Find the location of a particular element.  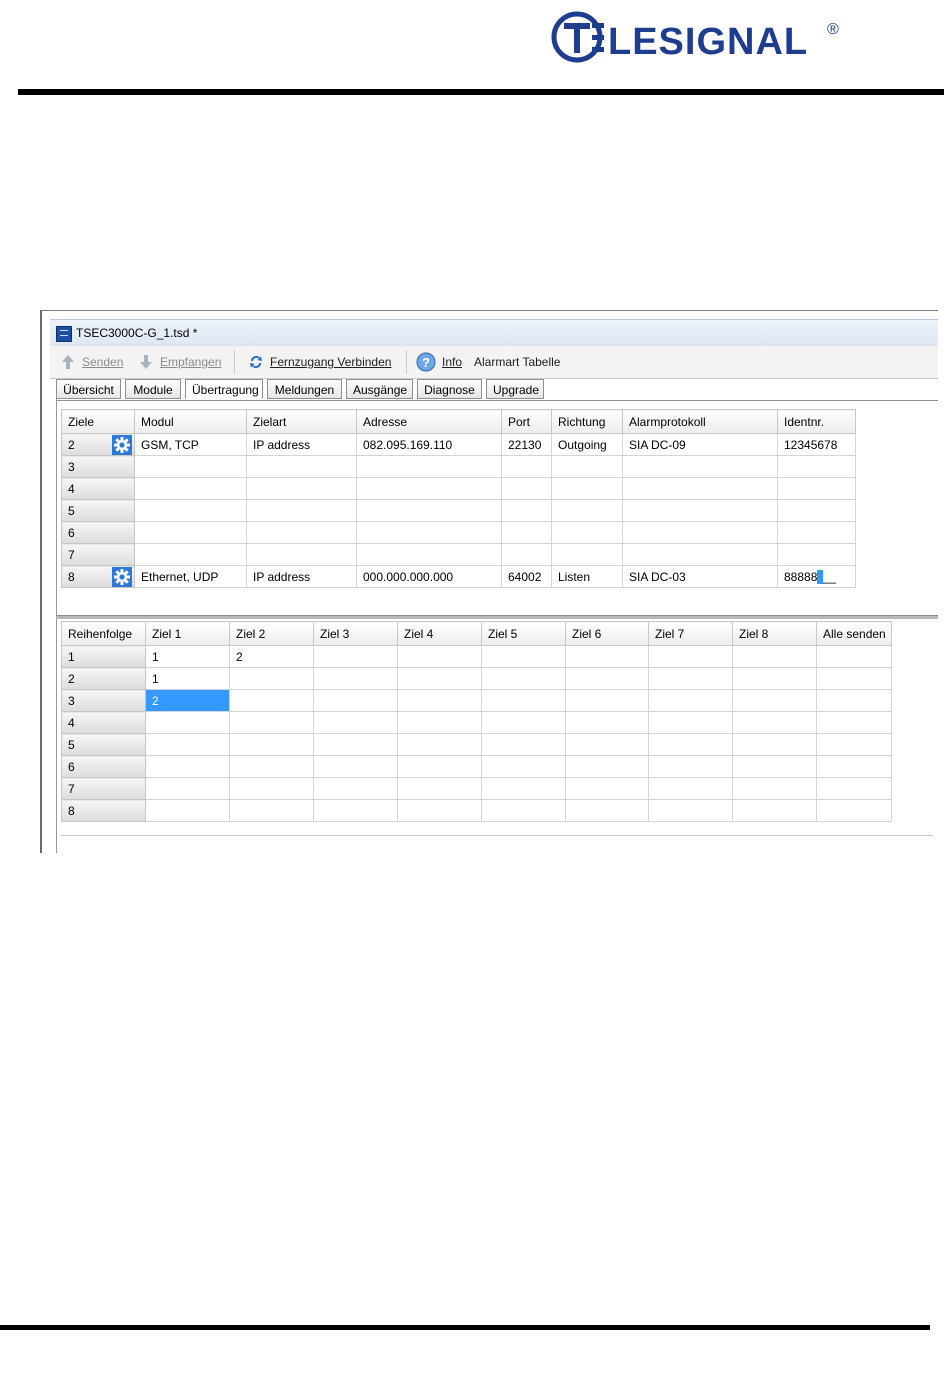

senden-button: Senden is located at coordinates (91, 362).